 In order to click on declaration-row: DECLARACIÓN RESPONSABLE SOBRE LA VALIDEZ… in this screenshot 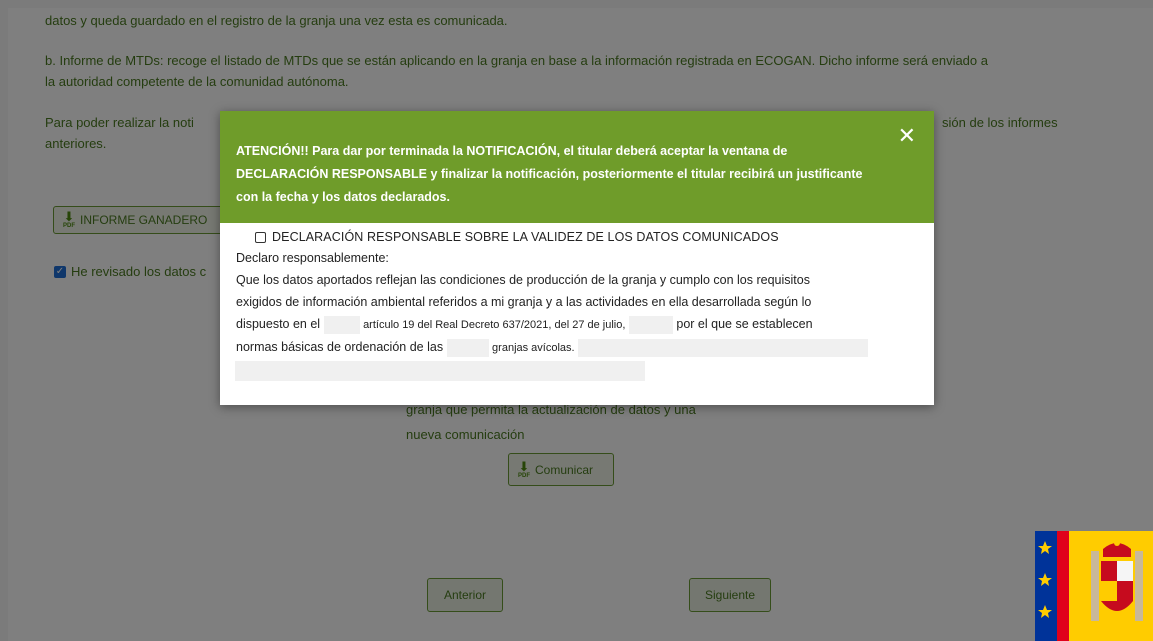, I will do `click(586, 237)`.